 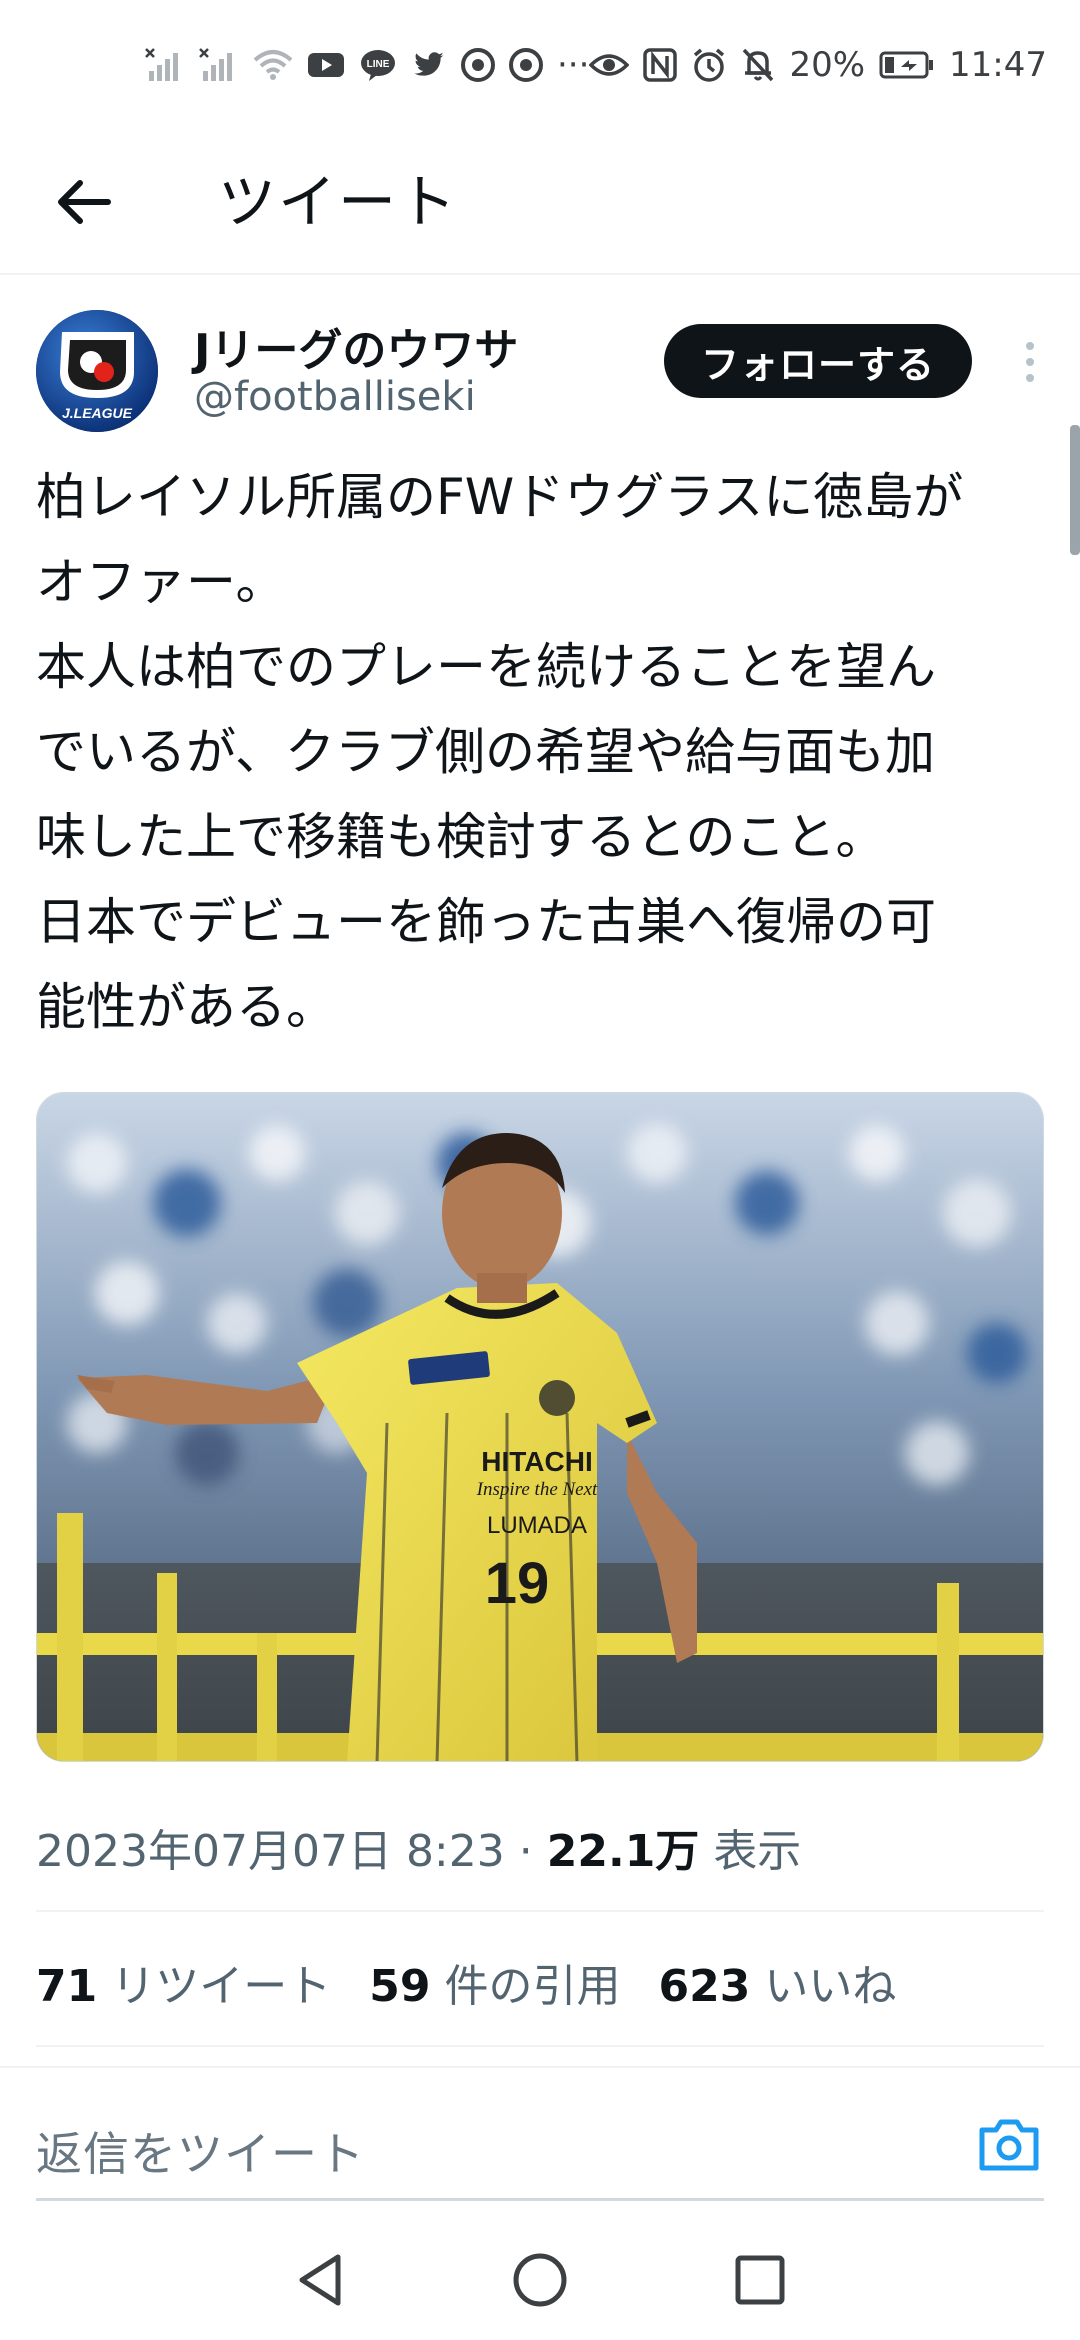 I want to click on back-arrow-icon, so click(x=84, y=202).